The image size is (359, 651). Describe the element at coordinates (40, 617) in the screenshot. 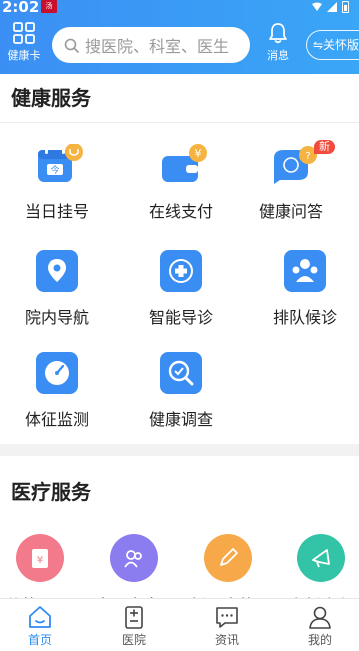

I see `home-icon` at that location.